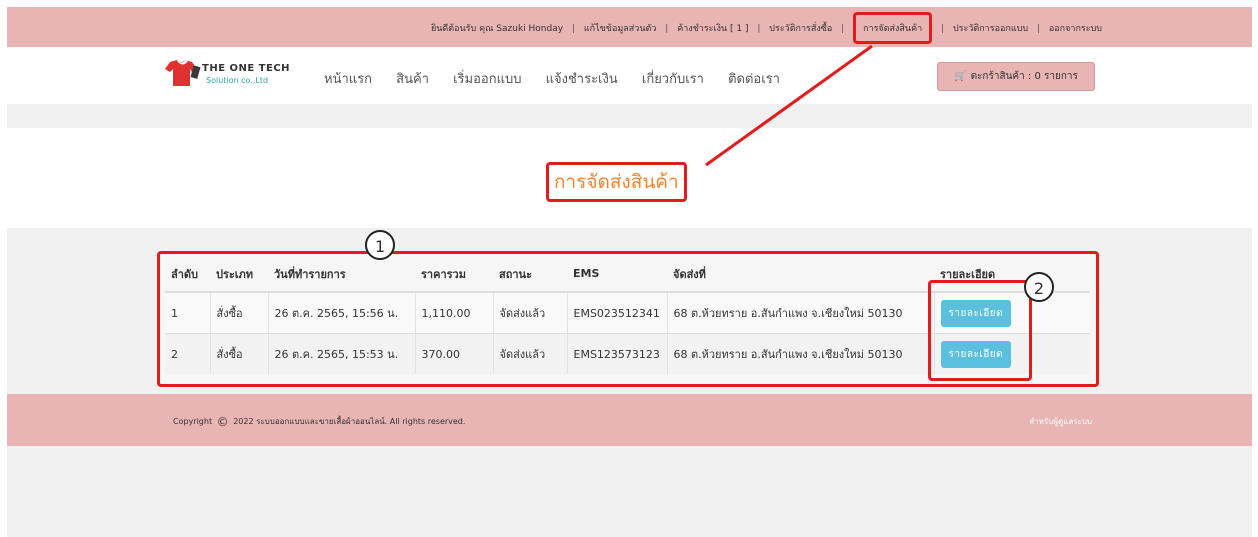 This screenshot has height=537, width=1258. What do you see at coordinates (893, 28) in the screenshot?
I see `shipping-link: การจัดส่งสินค้า` at bounding box center [893, 28].